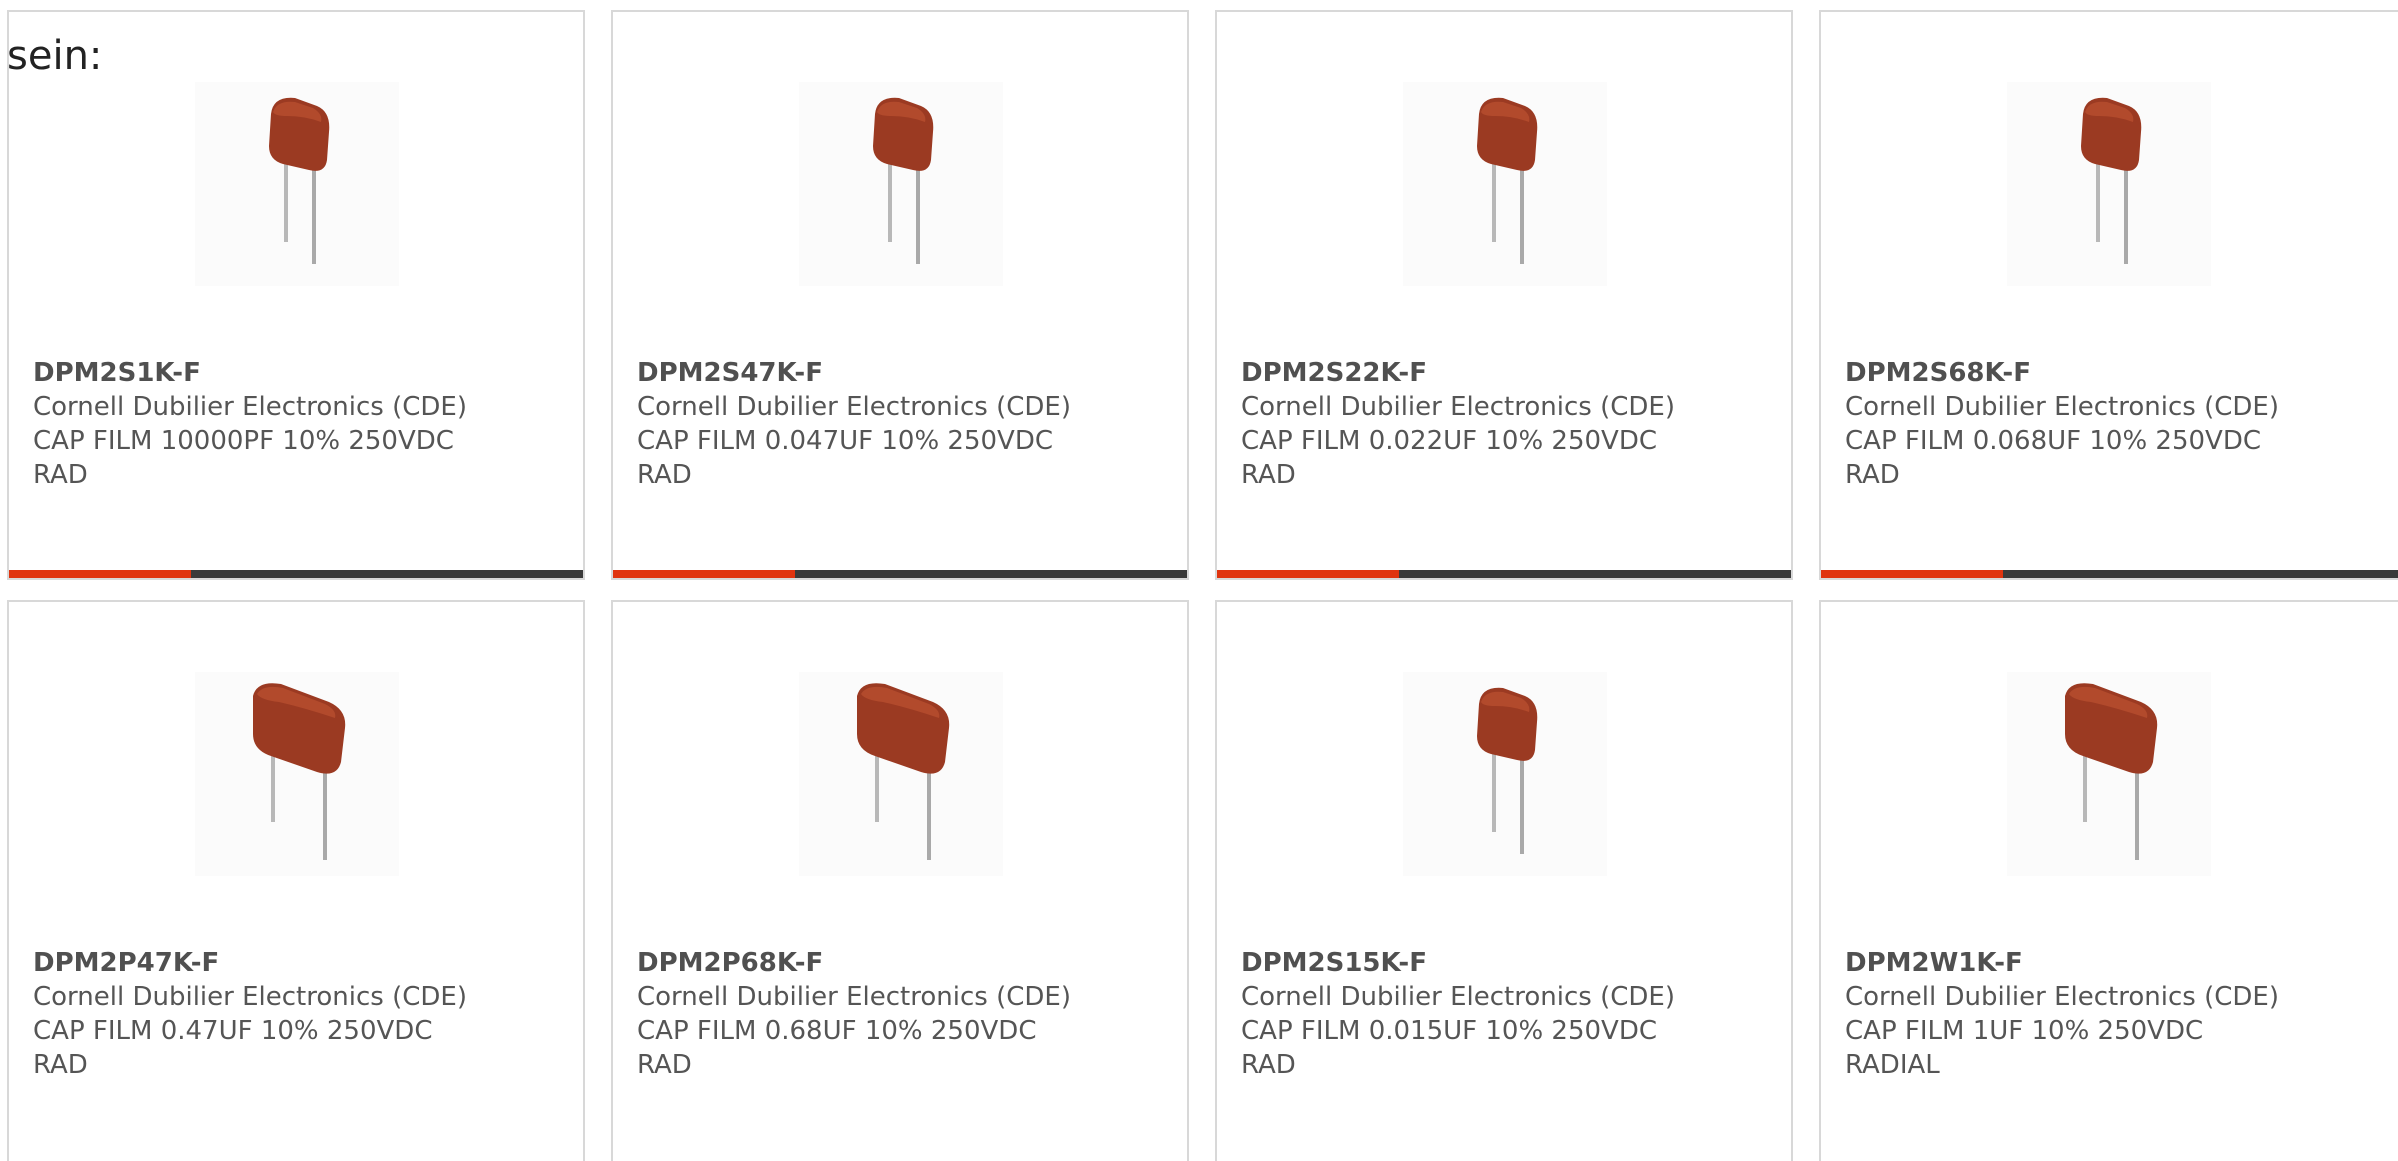 This screenshot has width=2398, height=1161. I want to click on description: CAP FILM 10000PF 10% 250VDC, so click(243, 441).